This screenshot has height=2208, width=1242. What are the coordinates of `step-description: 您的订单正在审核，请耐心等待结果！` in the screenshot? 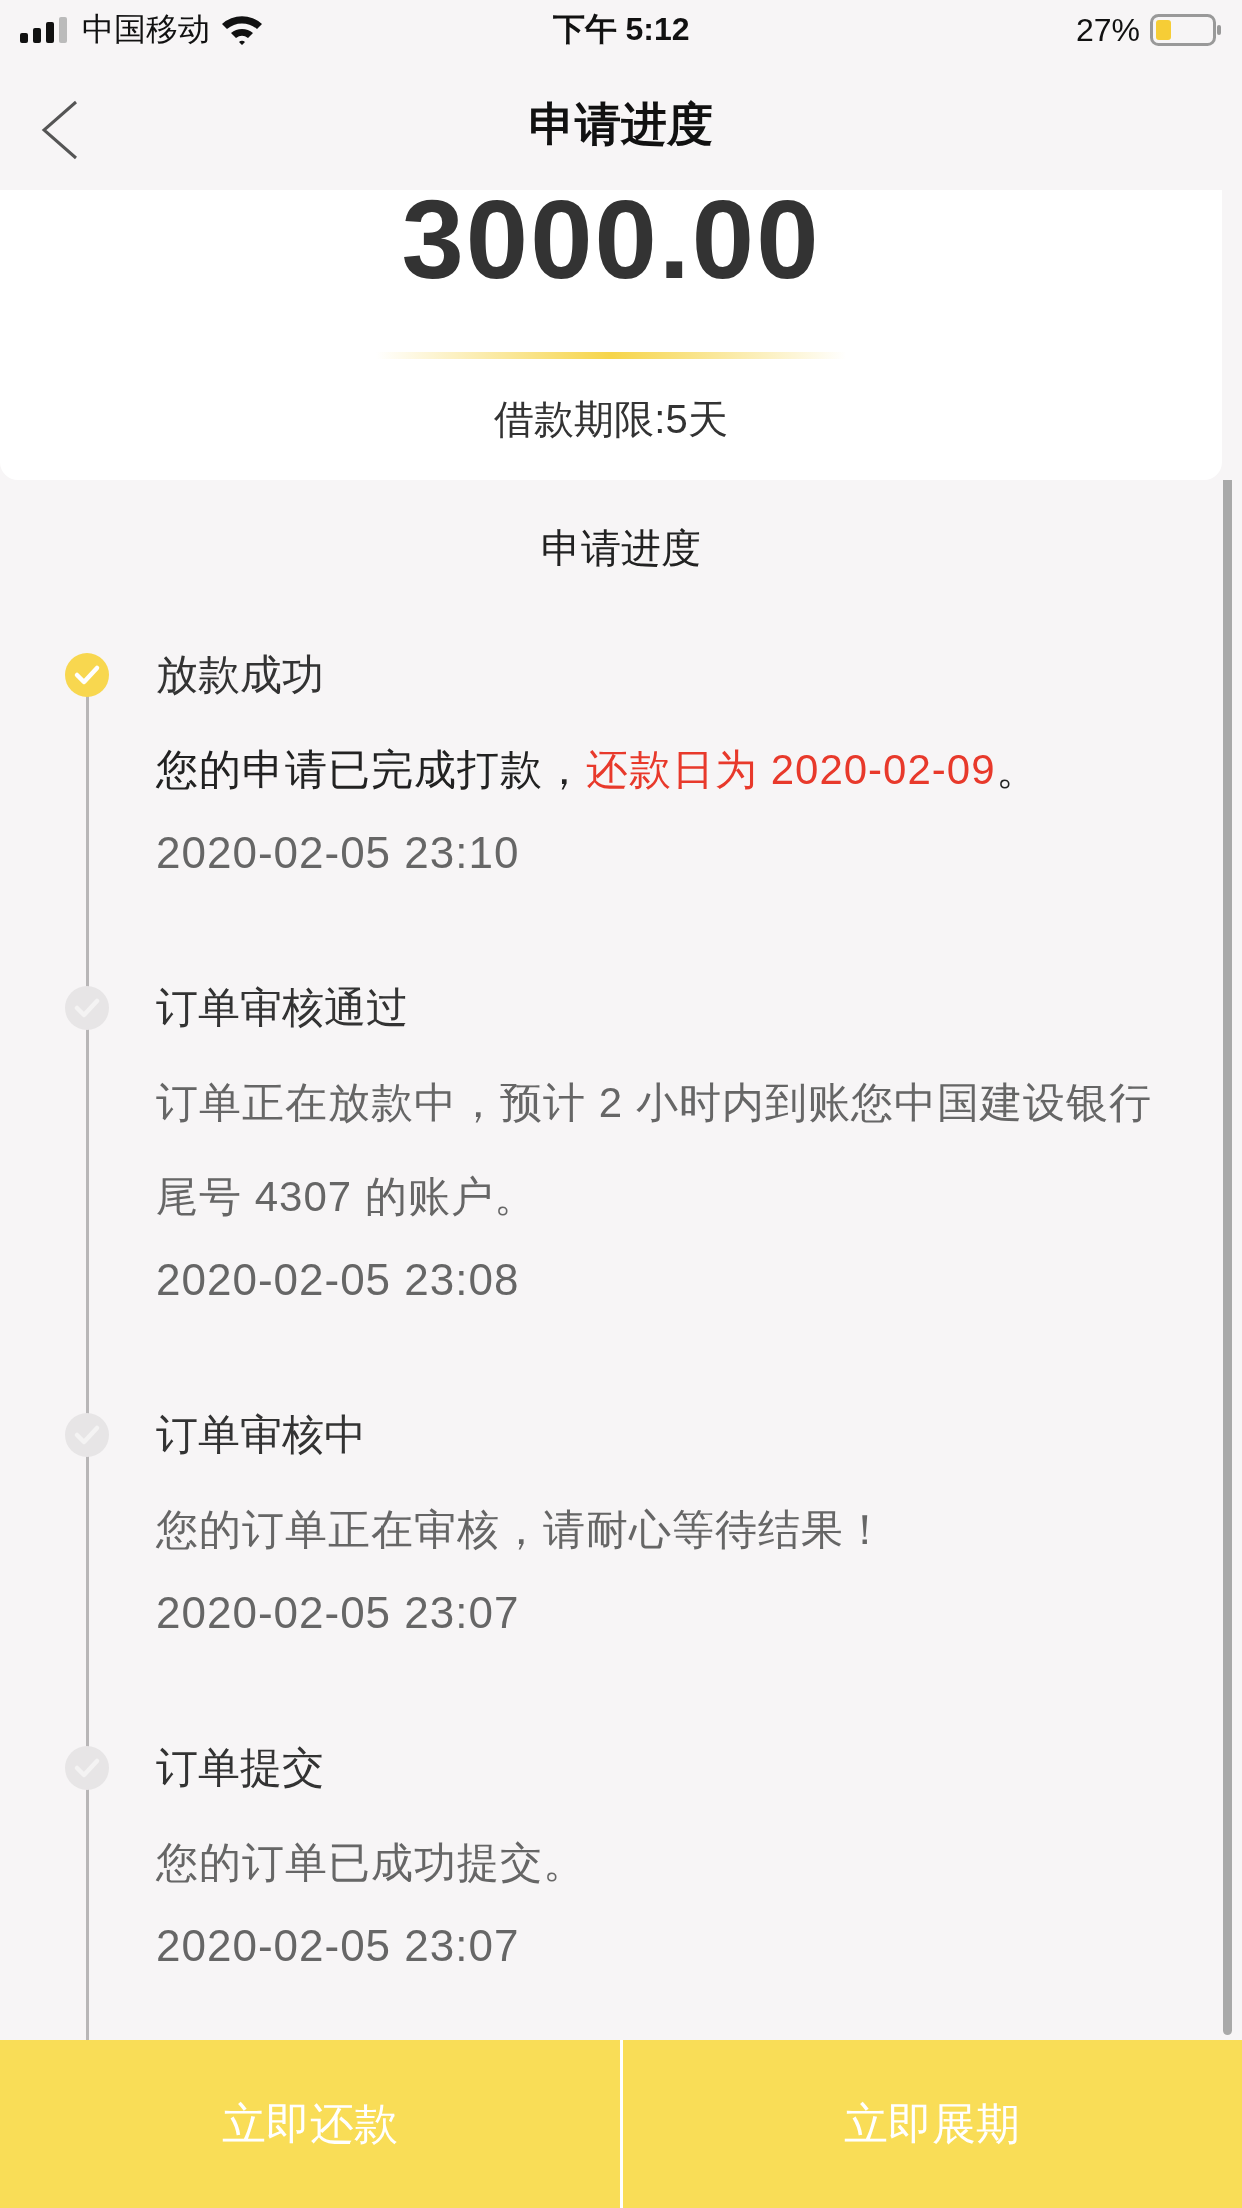 It's located at (522, 1530).